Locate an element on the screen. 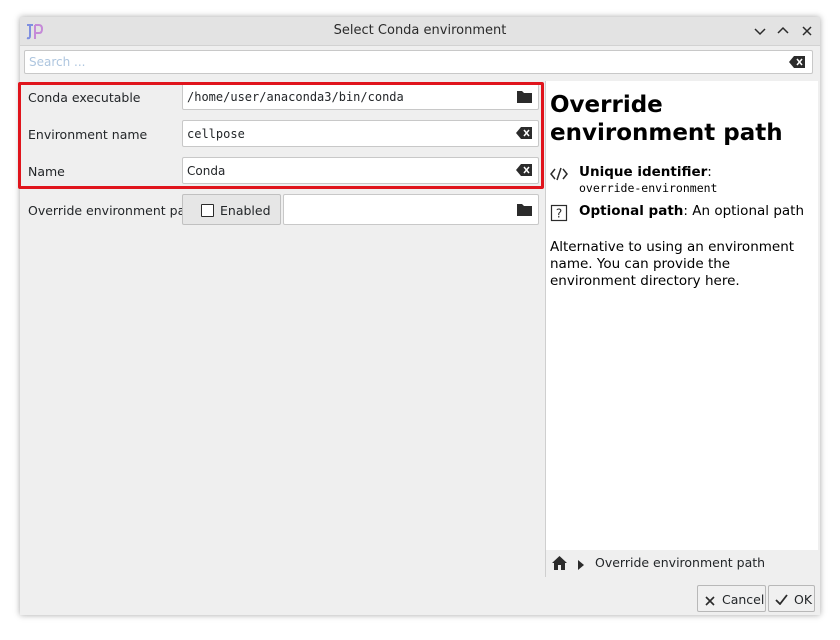  maximize-icon is located at coordinates (783, 31).